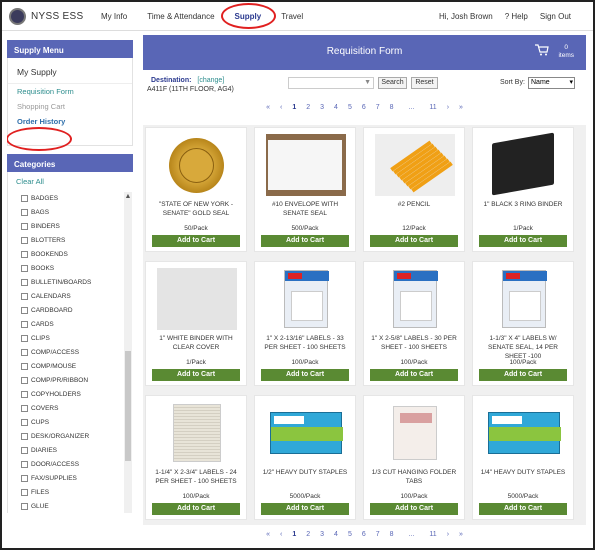 The width and height of the screenshot is (595, 550). What do you see at coordinates (77, 212) in the screenshot?
I see `category-item: BAGS` at bounding box center [77, 212].